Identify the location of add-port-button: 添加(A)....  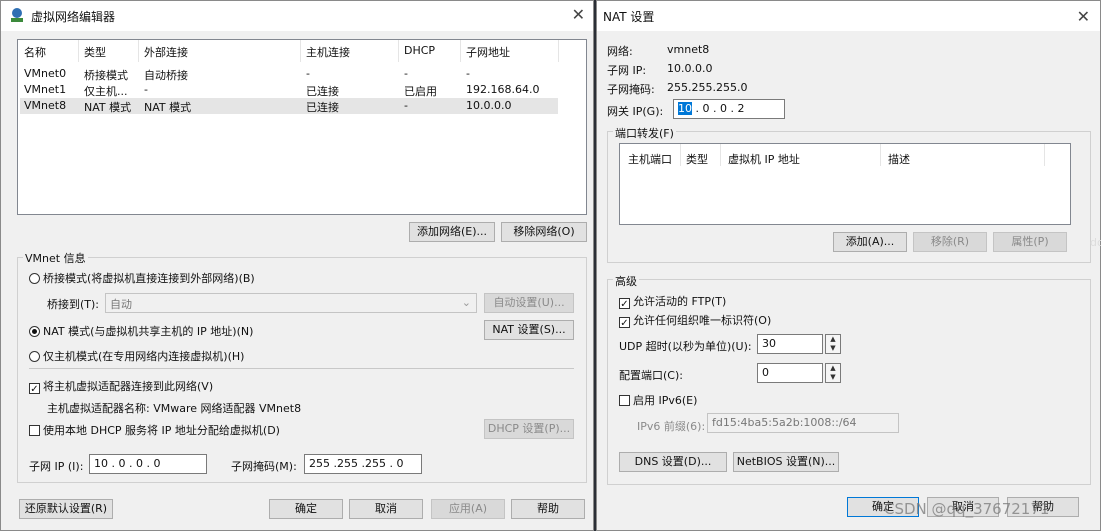
(870, 242).